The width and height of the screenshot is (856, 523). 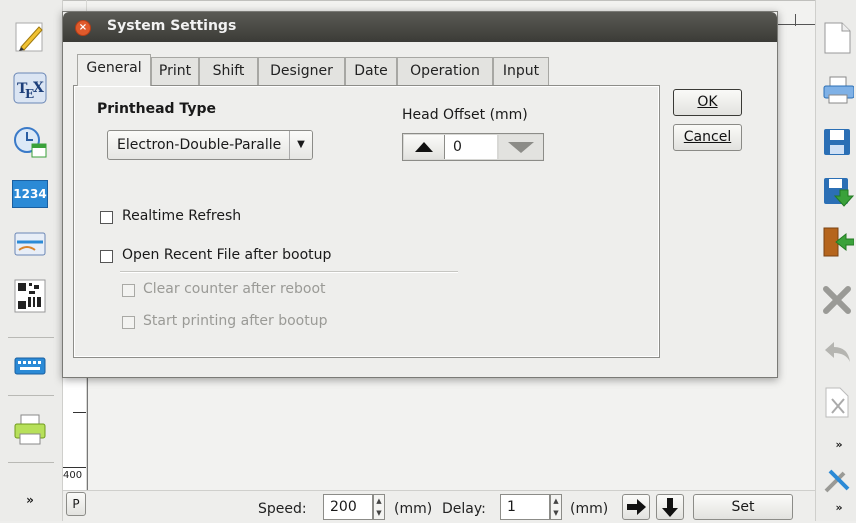 I want to click on keyboard-tool-button, so click(x=30, y=368).